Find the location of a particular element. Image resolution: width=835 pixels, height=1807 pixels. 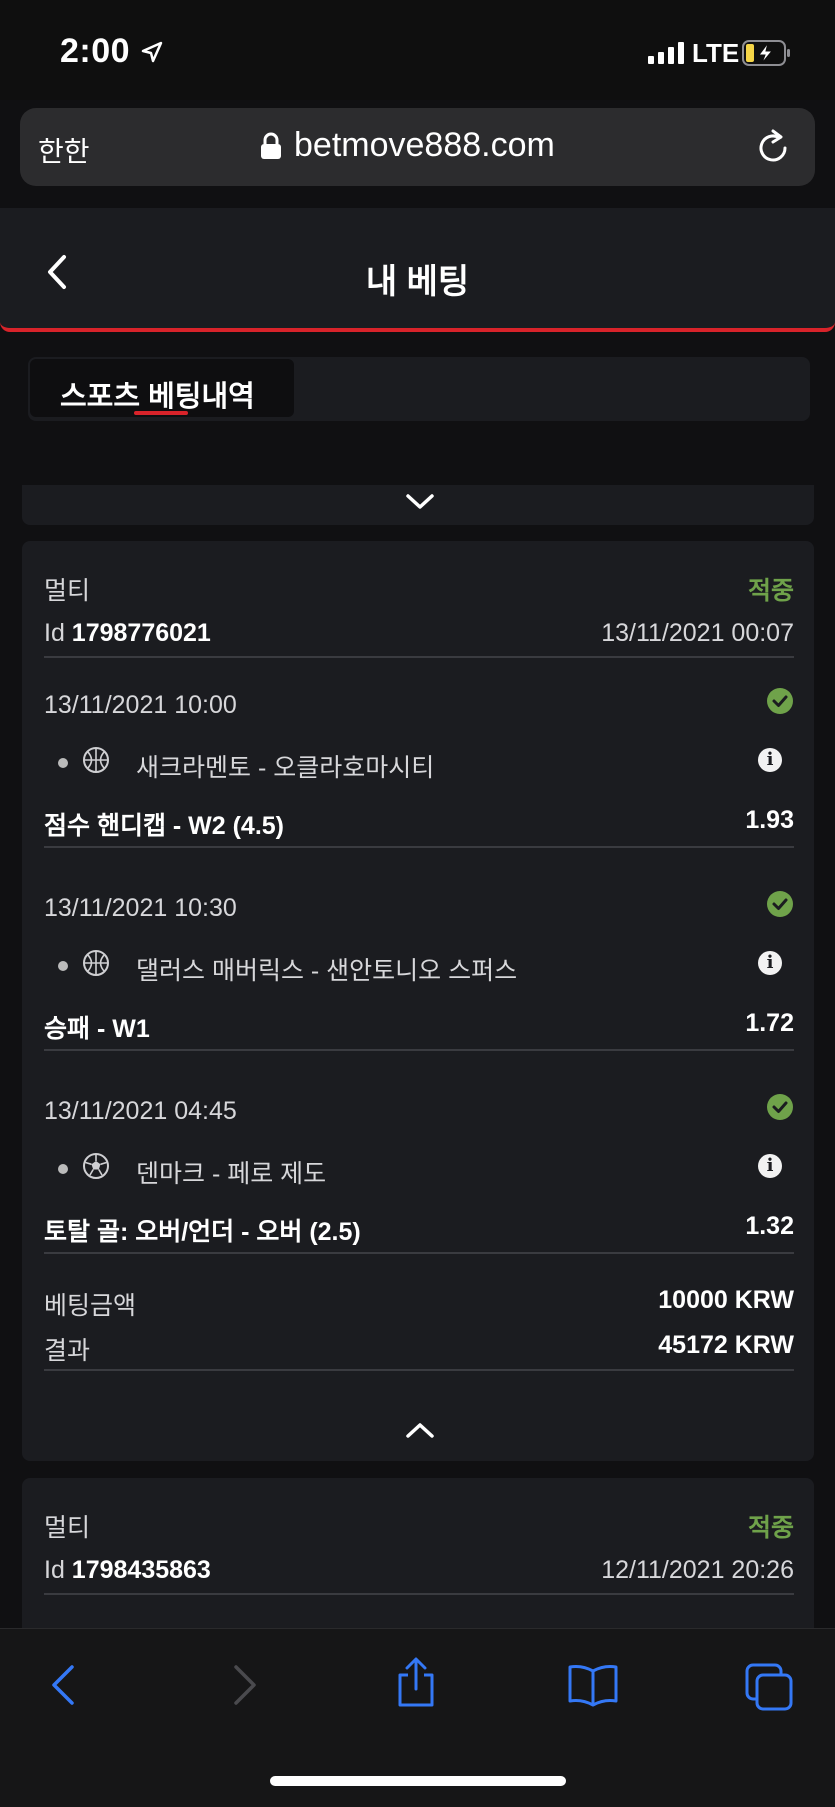

bet-id-row: Id 1798776021 13/11/2021 00:07 is located at coordinates (419, 633).